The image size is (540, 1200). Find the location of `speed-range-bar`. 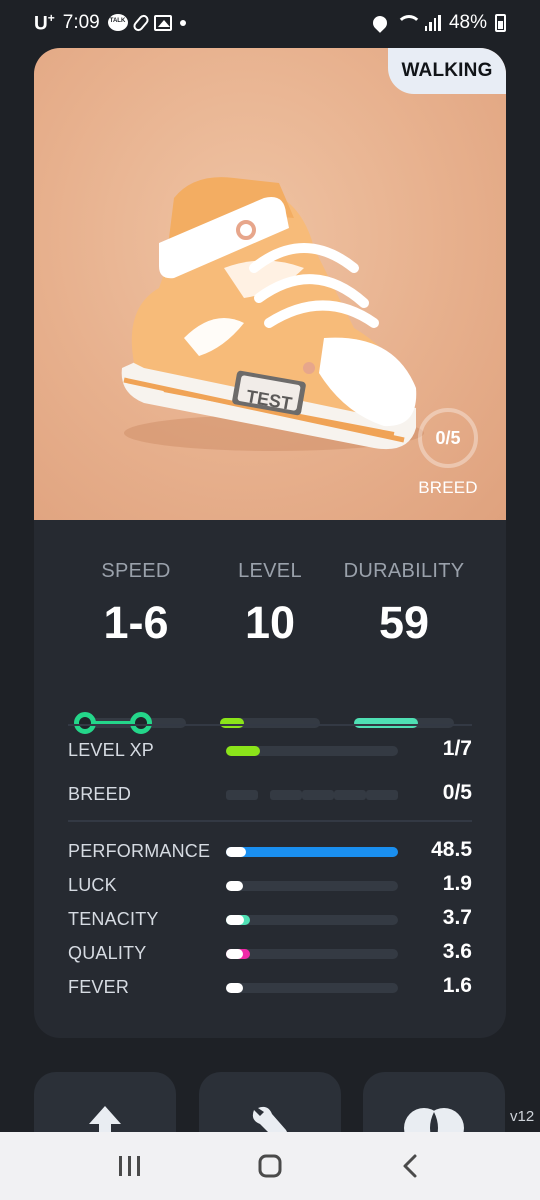

speed-range-bar is located at coordinates (130, 723).